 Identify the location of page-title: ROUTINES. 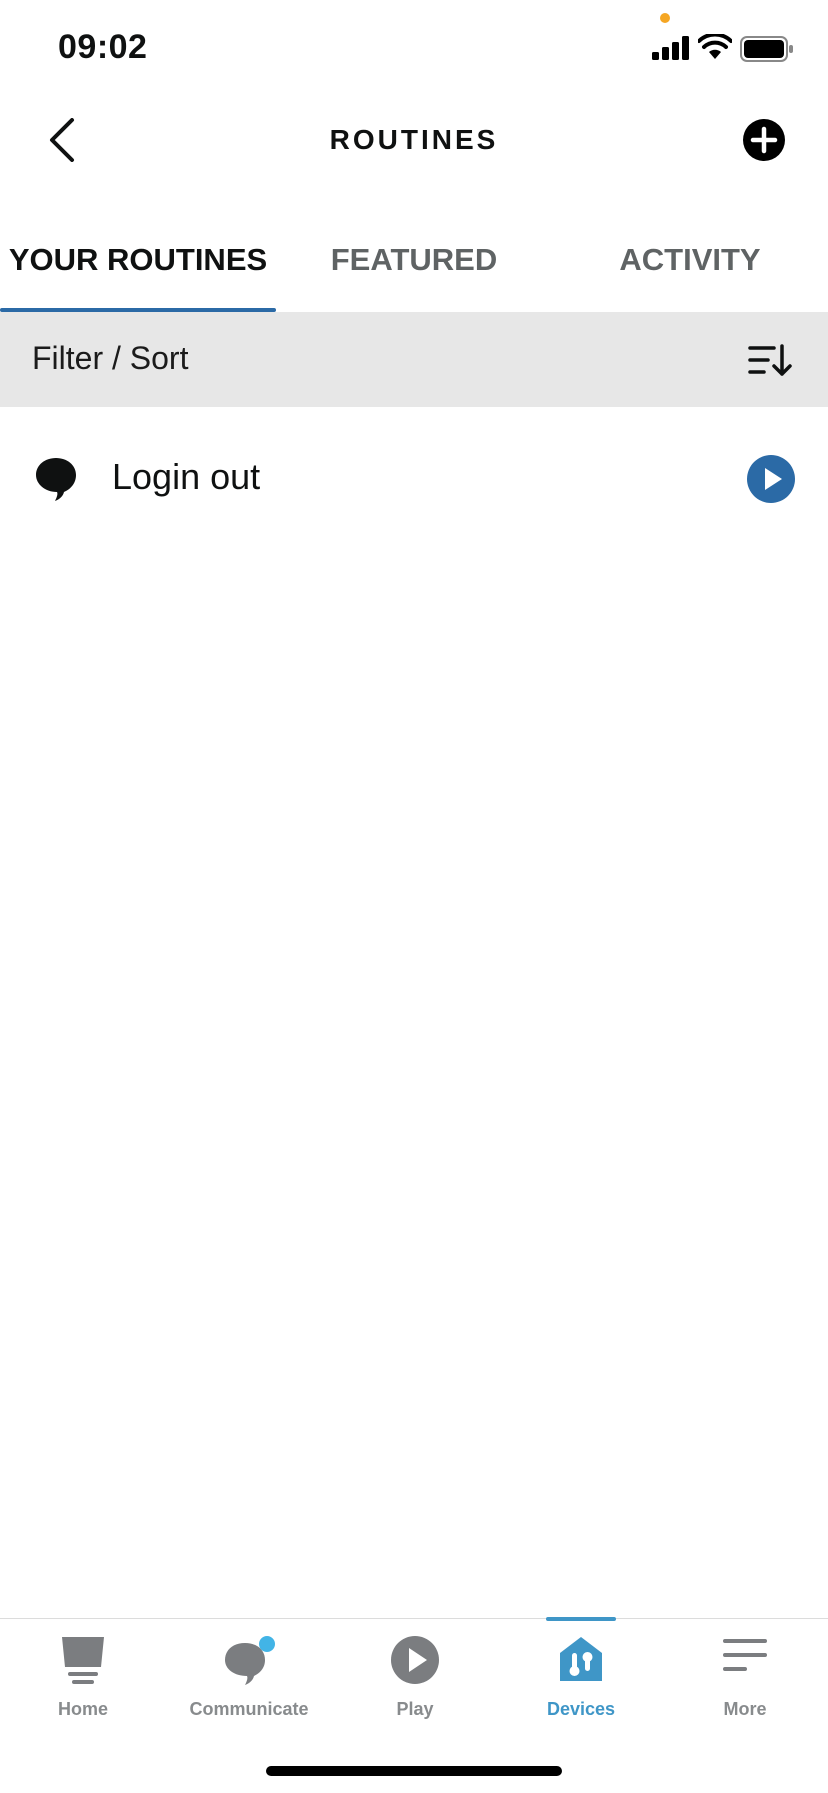
(414, 139).